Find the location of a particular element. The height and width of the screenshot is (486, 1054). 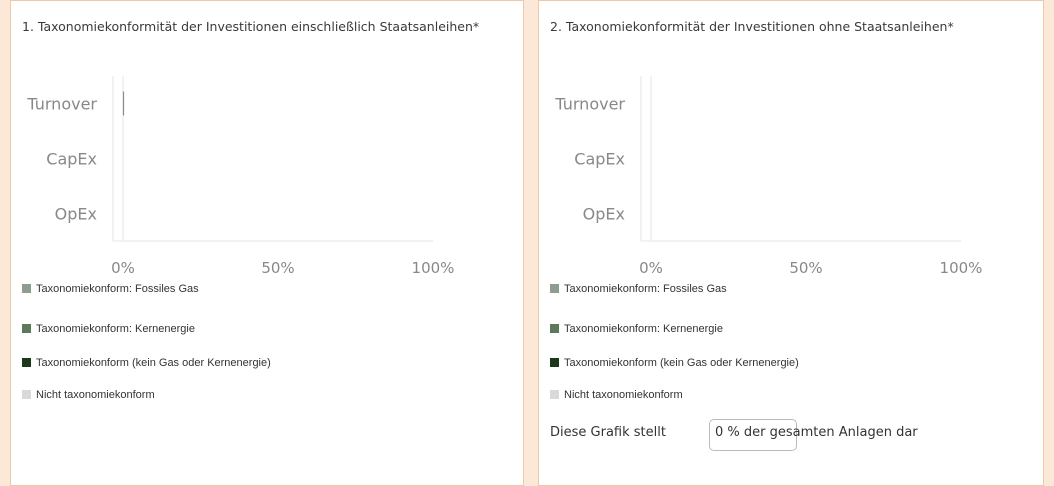

note-value: 0 % der gesamten Anlagen dar is located at coordinates (816, 432).